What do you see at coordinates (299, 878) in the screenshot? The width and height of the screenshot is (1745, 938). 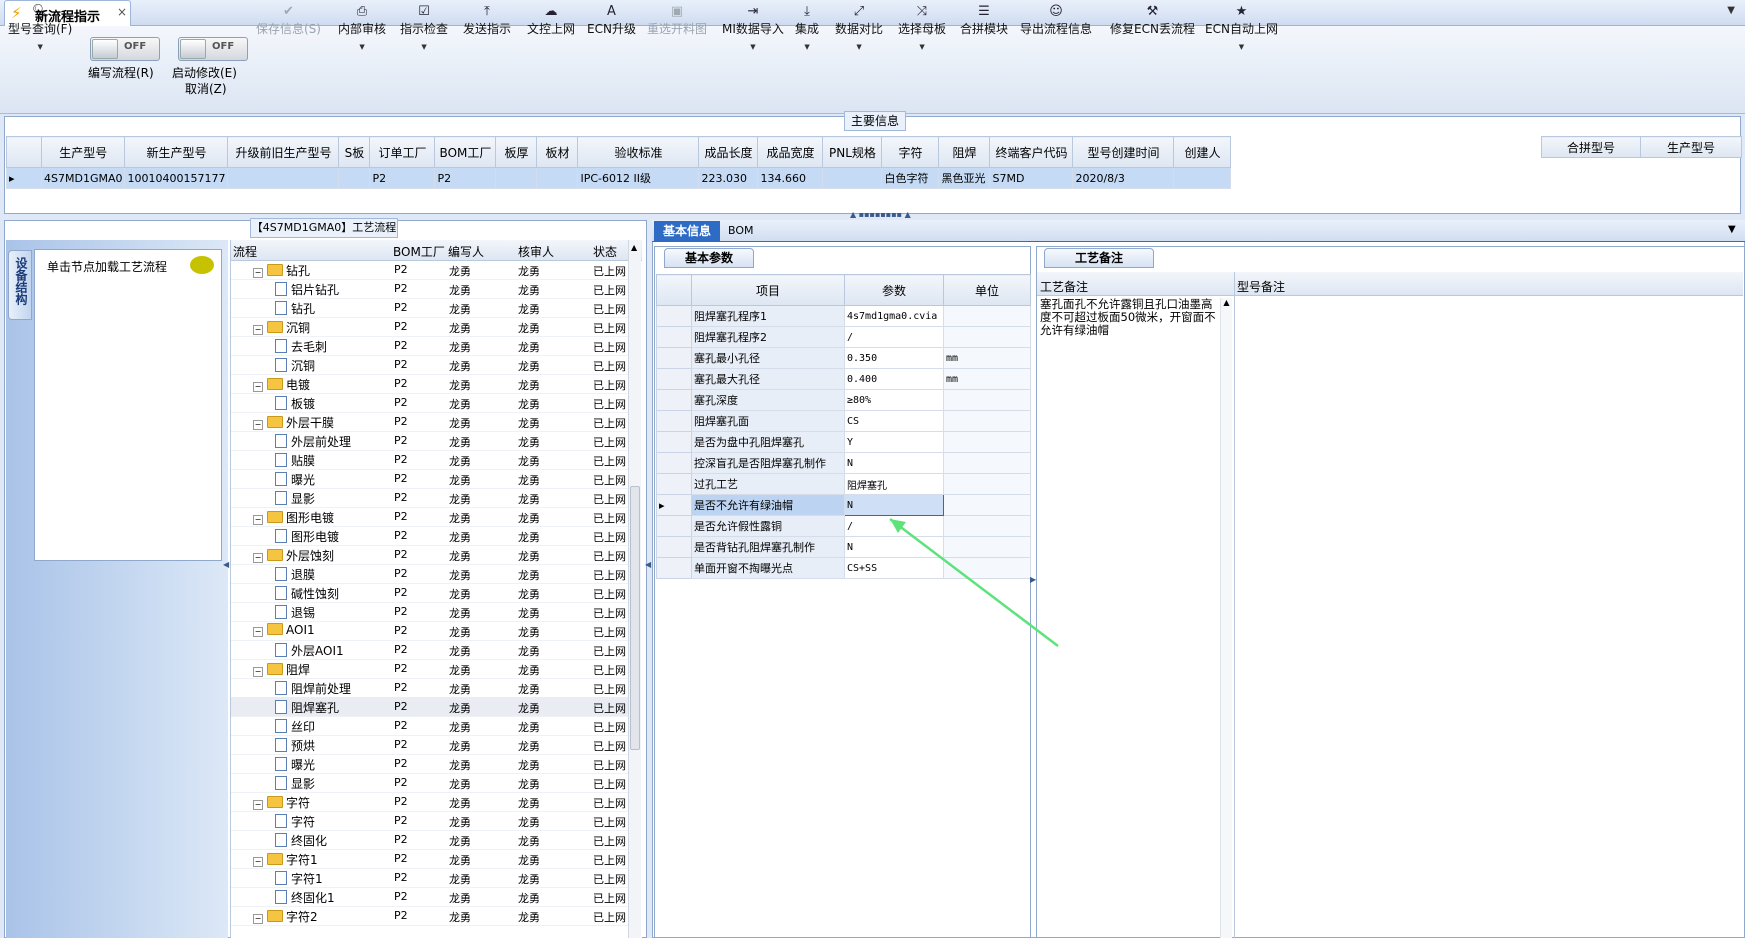 I see `tree-node: 字符1` at bounding box center [299, 878].